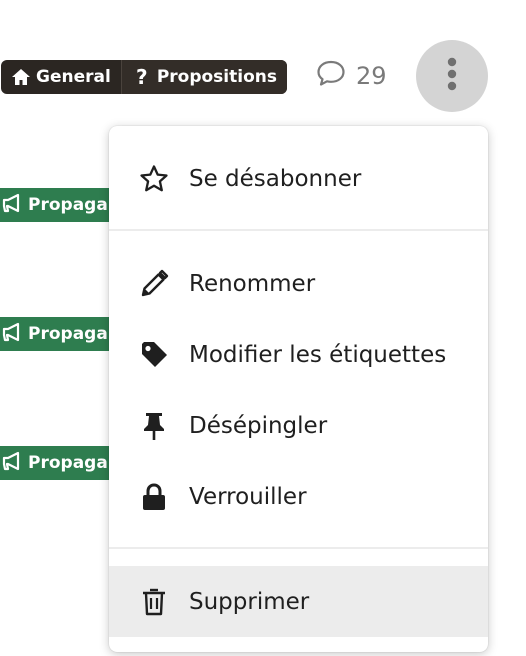 This screenshot has height=656, width=526. Describe the element at coordinates (249, 601) in the screenshot. I see `menu-item-label: Supprimer` at that location.